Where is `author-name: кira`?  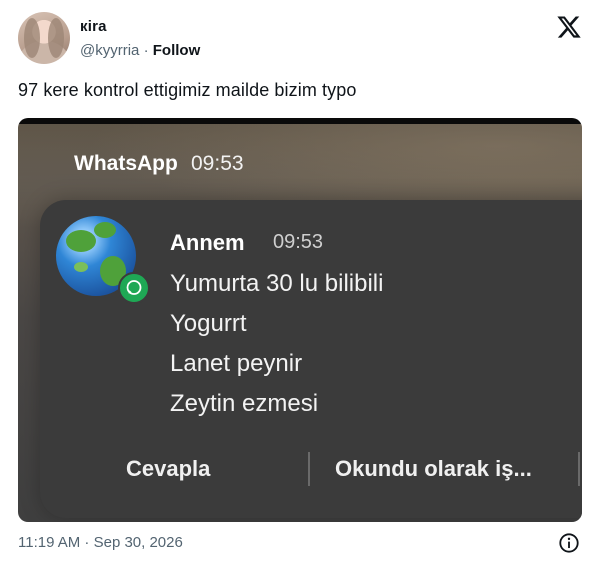
author-name: кira is located at coordinates (93, 26).